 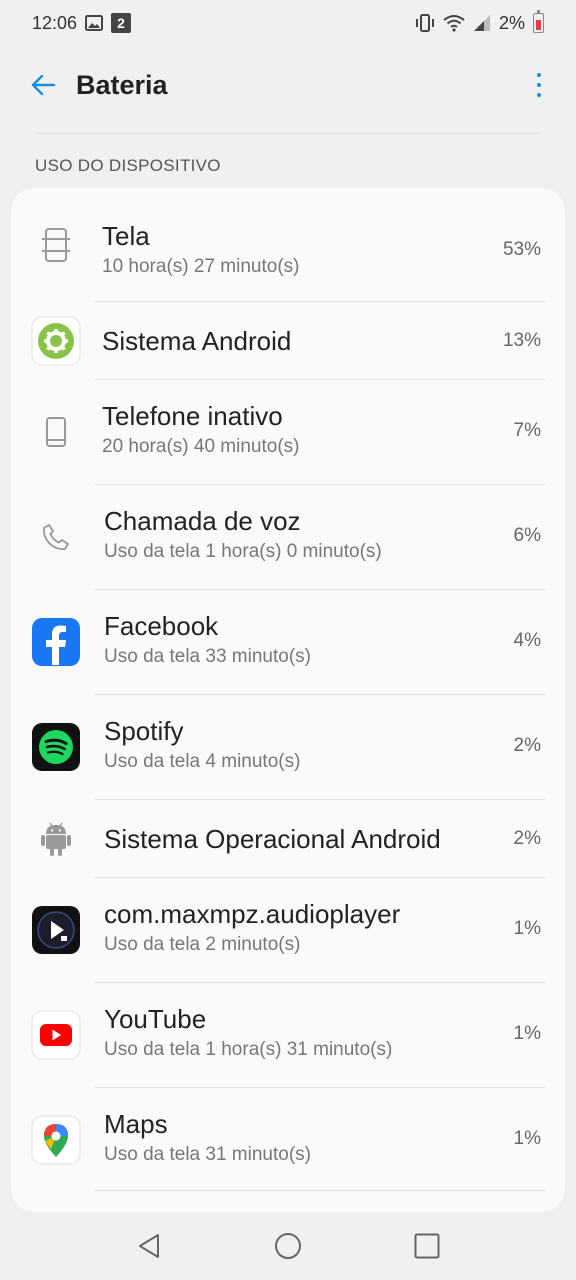 I want to click on wifi-icon, so click(x=454, y=23).